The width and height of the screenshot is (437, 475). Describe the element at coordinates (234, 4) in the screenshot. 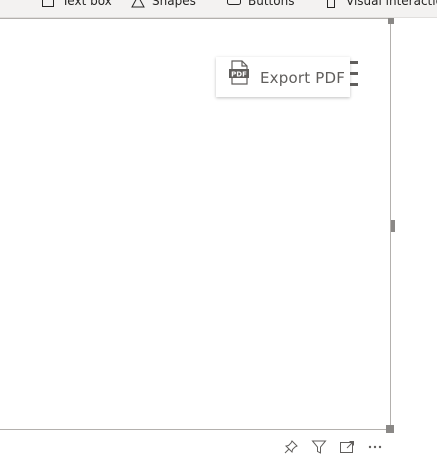

I see `buttons-icon` at that location.